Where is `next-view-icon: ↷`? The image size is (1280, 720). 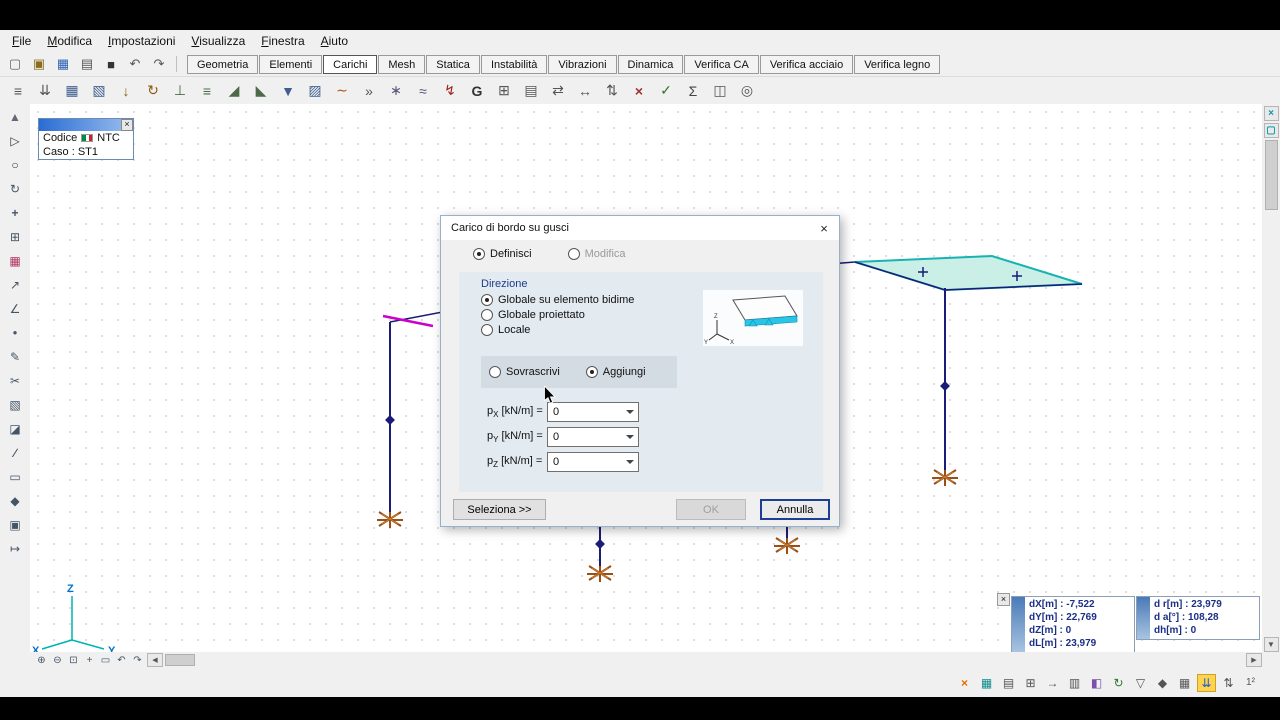 next-view-icon: ↷ is located at coordinates (137, 660).